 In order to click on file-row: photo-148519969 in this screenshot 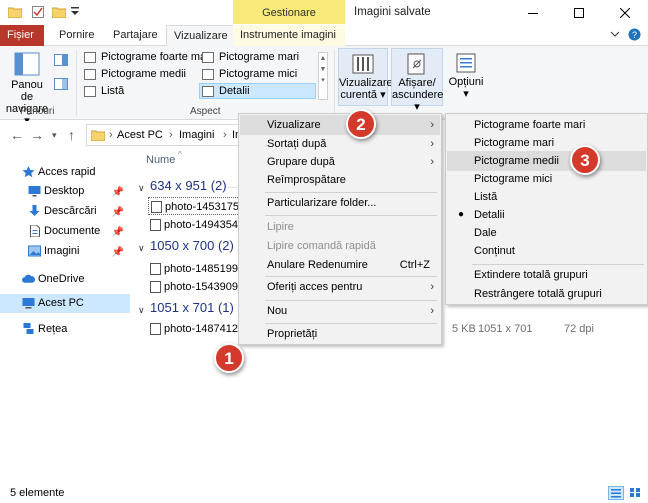, I will do `click(198, 269)`.